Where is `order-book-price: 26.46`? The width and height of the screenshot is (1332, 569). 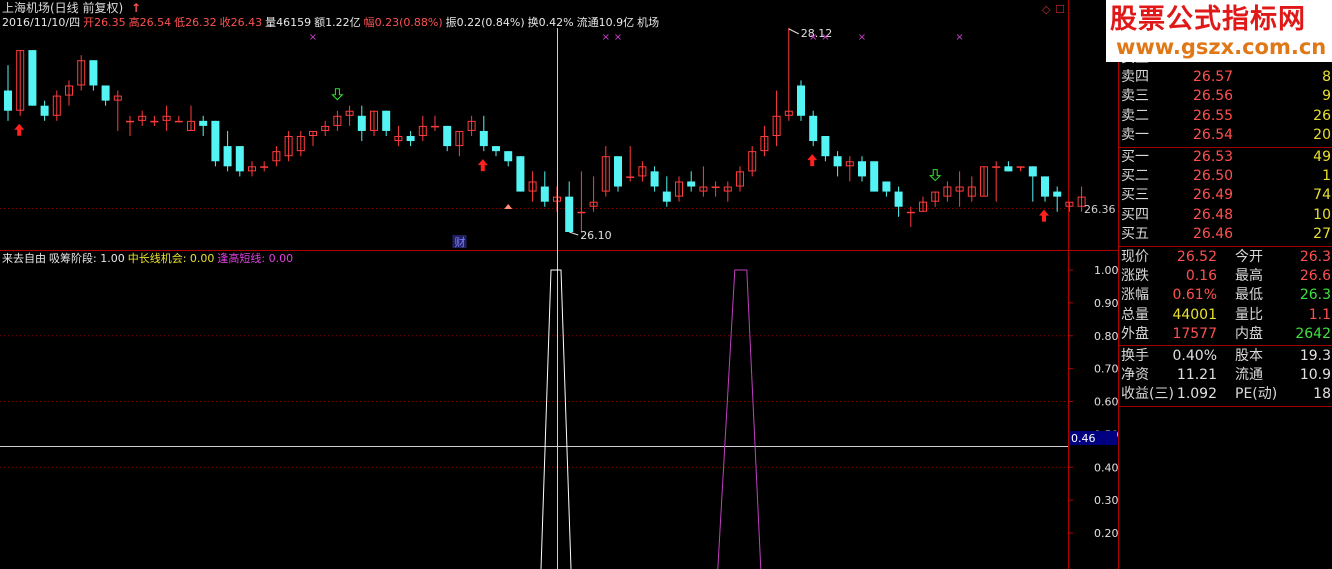
order-book-price: 26.46 is located at coordinates (1213, 233).